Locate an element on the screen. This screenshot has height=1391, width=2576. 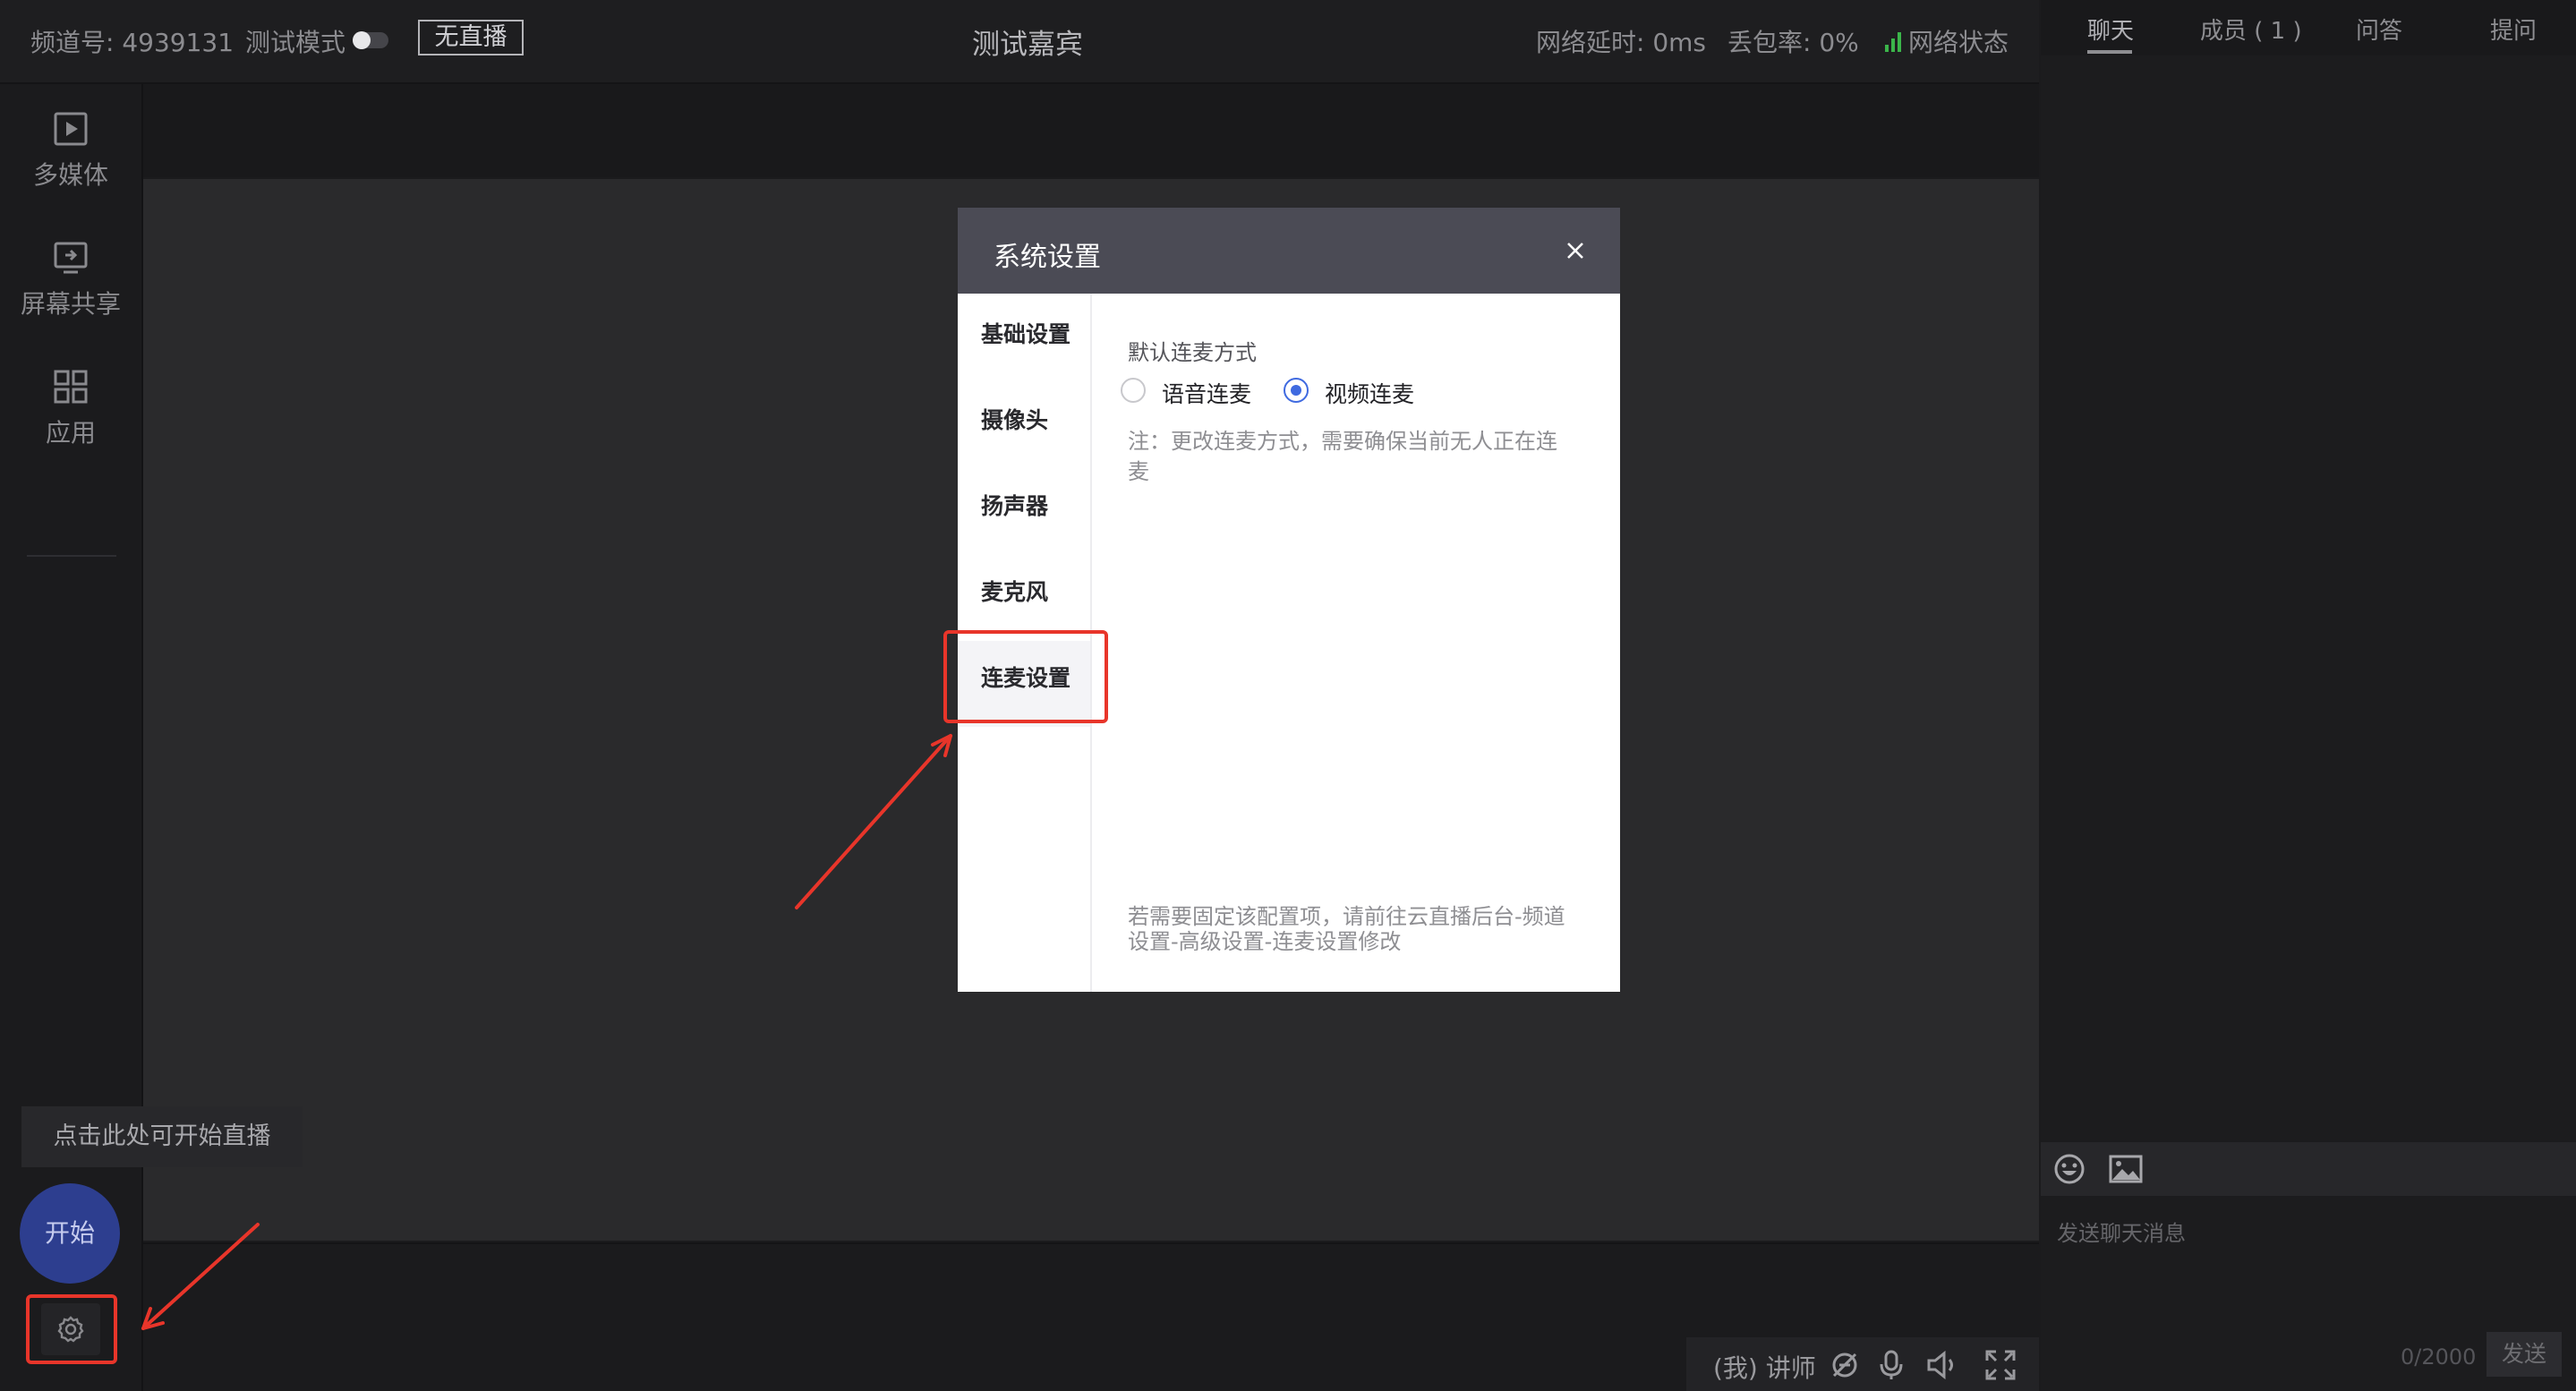
fullscreen-icon is located at coordinates (2000, 1365).